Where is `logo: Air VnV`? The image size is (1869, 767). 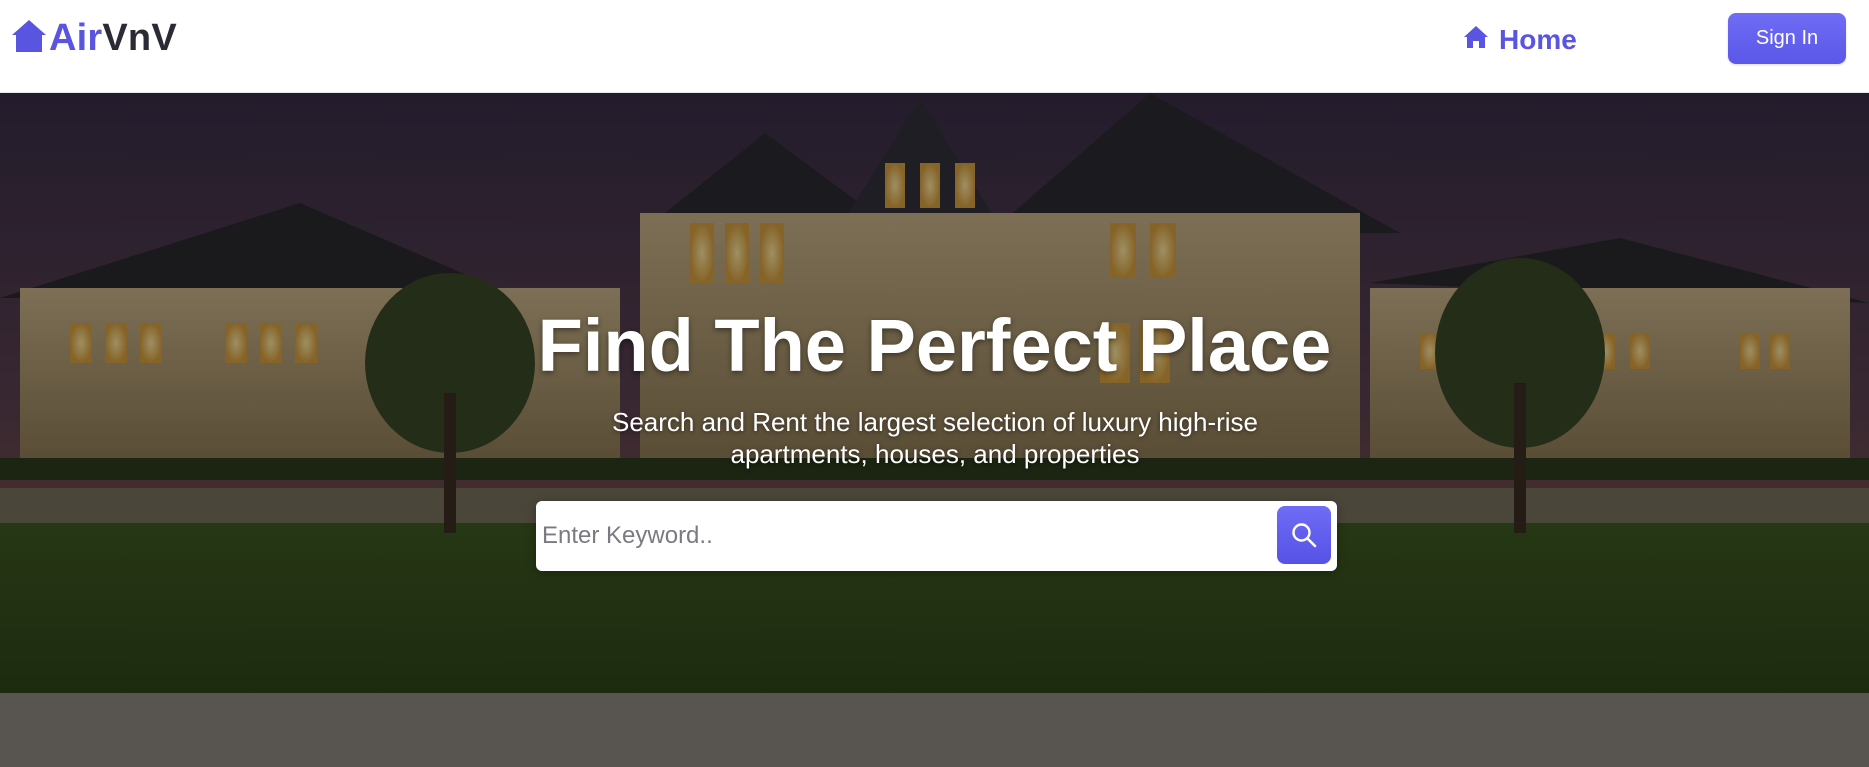
logo: Air VnV is located at coordinates (93, 38).